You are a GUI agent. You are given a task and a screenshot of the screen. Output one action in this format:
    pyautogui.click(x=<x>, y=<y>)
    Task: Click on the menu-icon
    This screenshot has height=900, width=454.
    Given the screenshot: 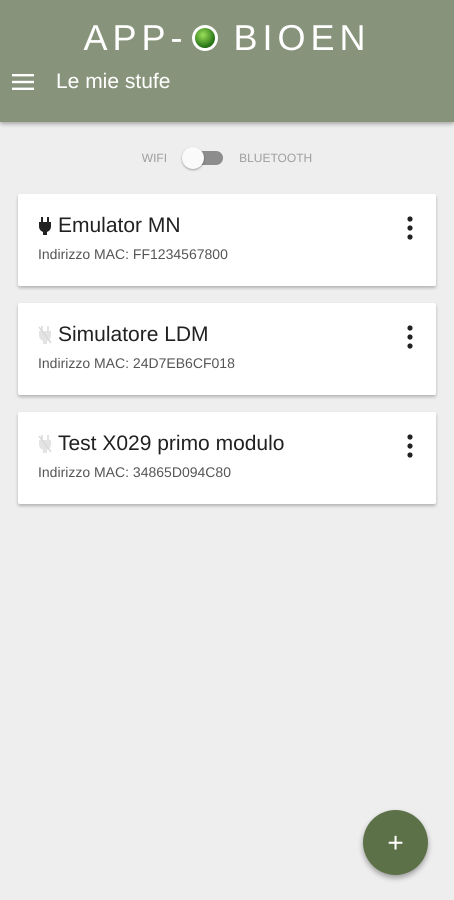 What is the action you would take?
    pyautogui.click(x=23, y=82)
    